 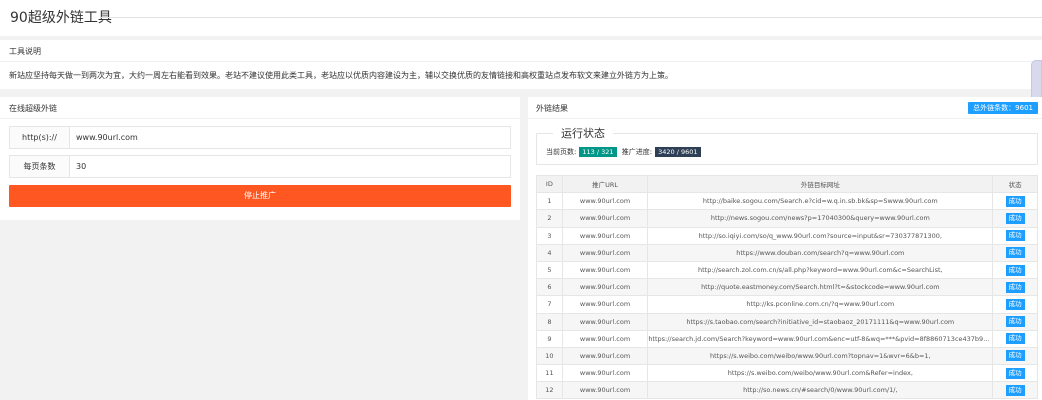 What do you see at coordinates (40, 166) in the screenshot?
I see `per-page-label: 每页条数` at bounding box center [40, 166].